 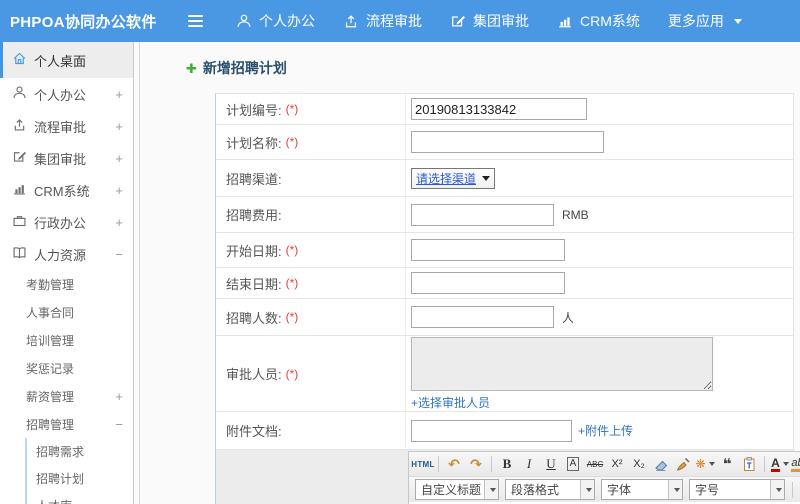 What do you see at coordinates (275, 21) in the screenshot?
I see `nav-item-personal-office: 个人办公` at bounding box center [275, 21].